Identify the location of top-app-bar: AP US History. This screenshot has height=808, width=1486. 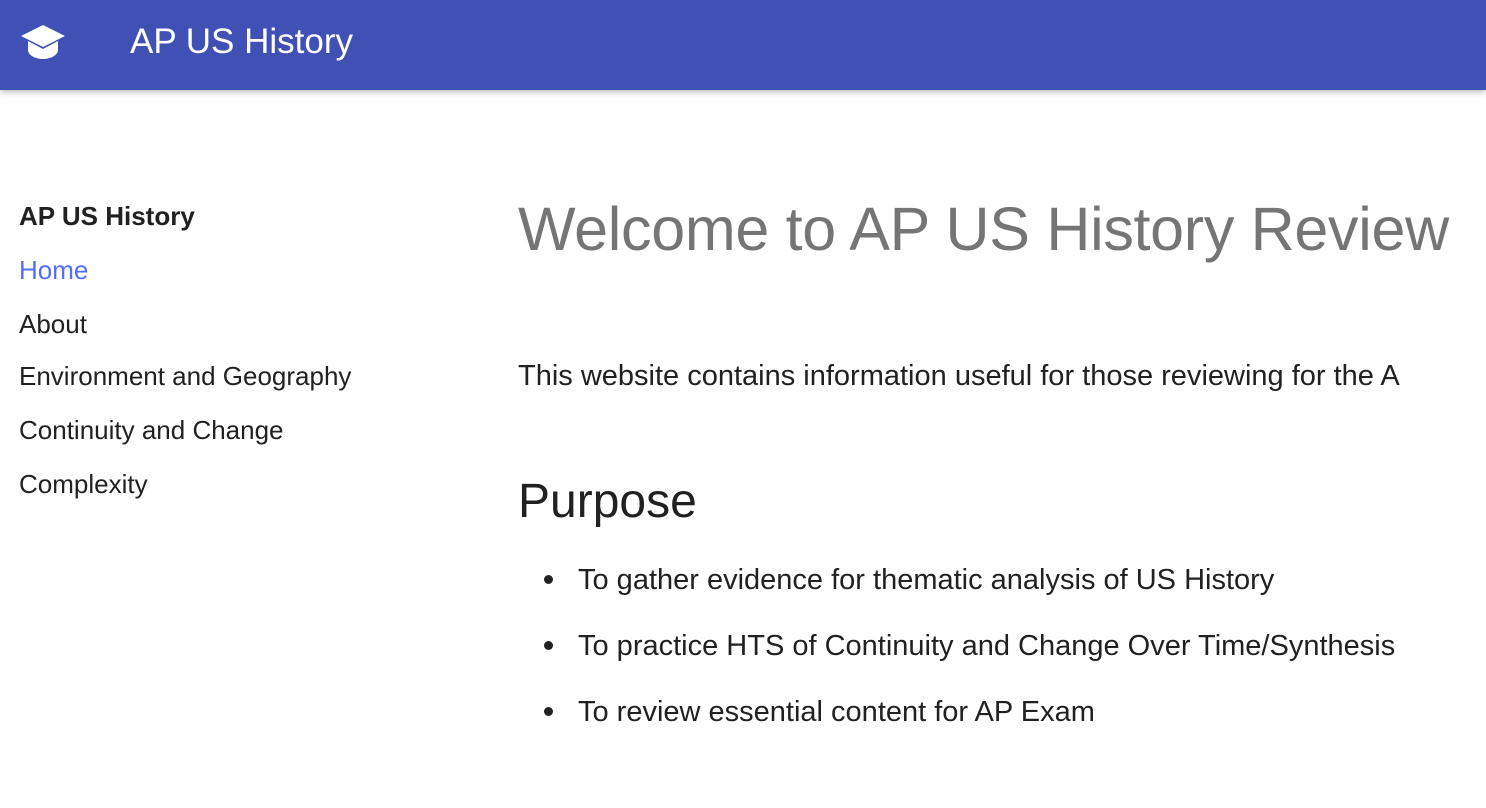
(743, 45).